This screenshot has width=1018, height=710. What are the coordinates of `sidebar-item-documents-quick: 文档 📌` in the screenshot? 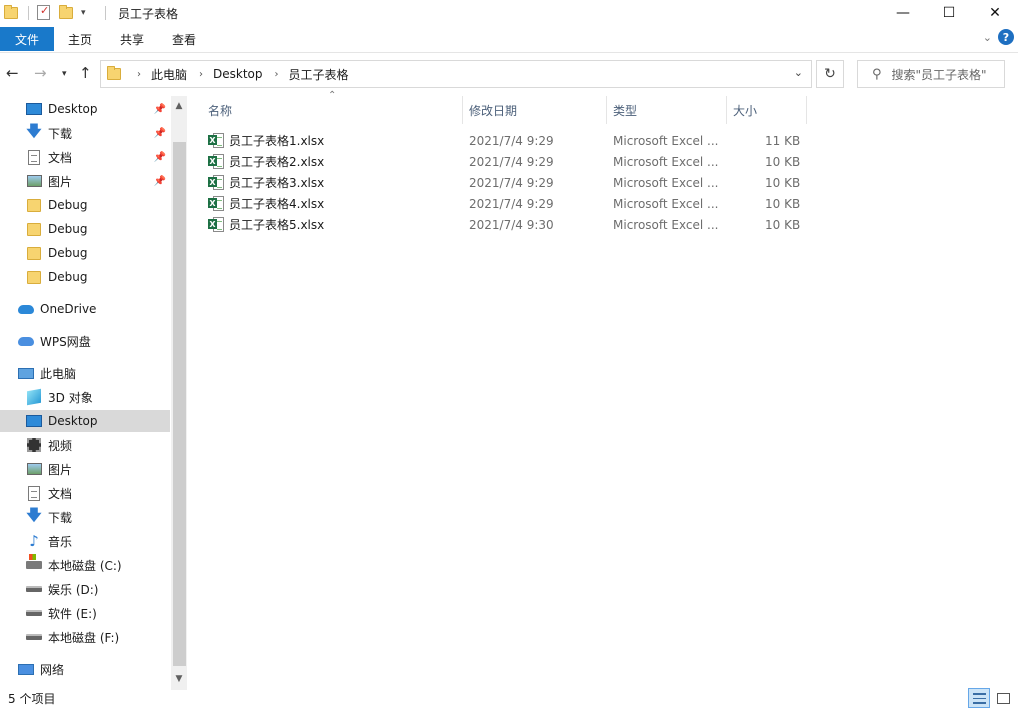 It's located at (85, 157).